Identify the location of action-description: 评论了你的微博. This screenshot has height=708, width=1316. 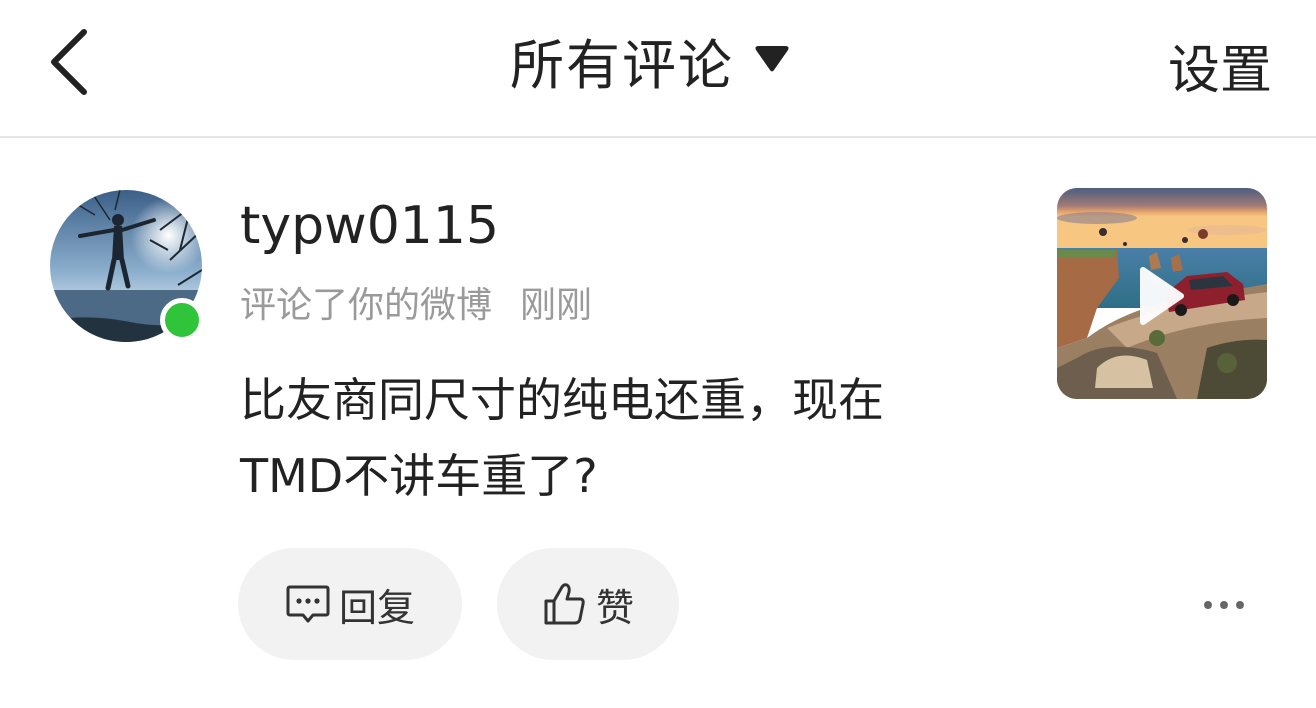
(366, 305).